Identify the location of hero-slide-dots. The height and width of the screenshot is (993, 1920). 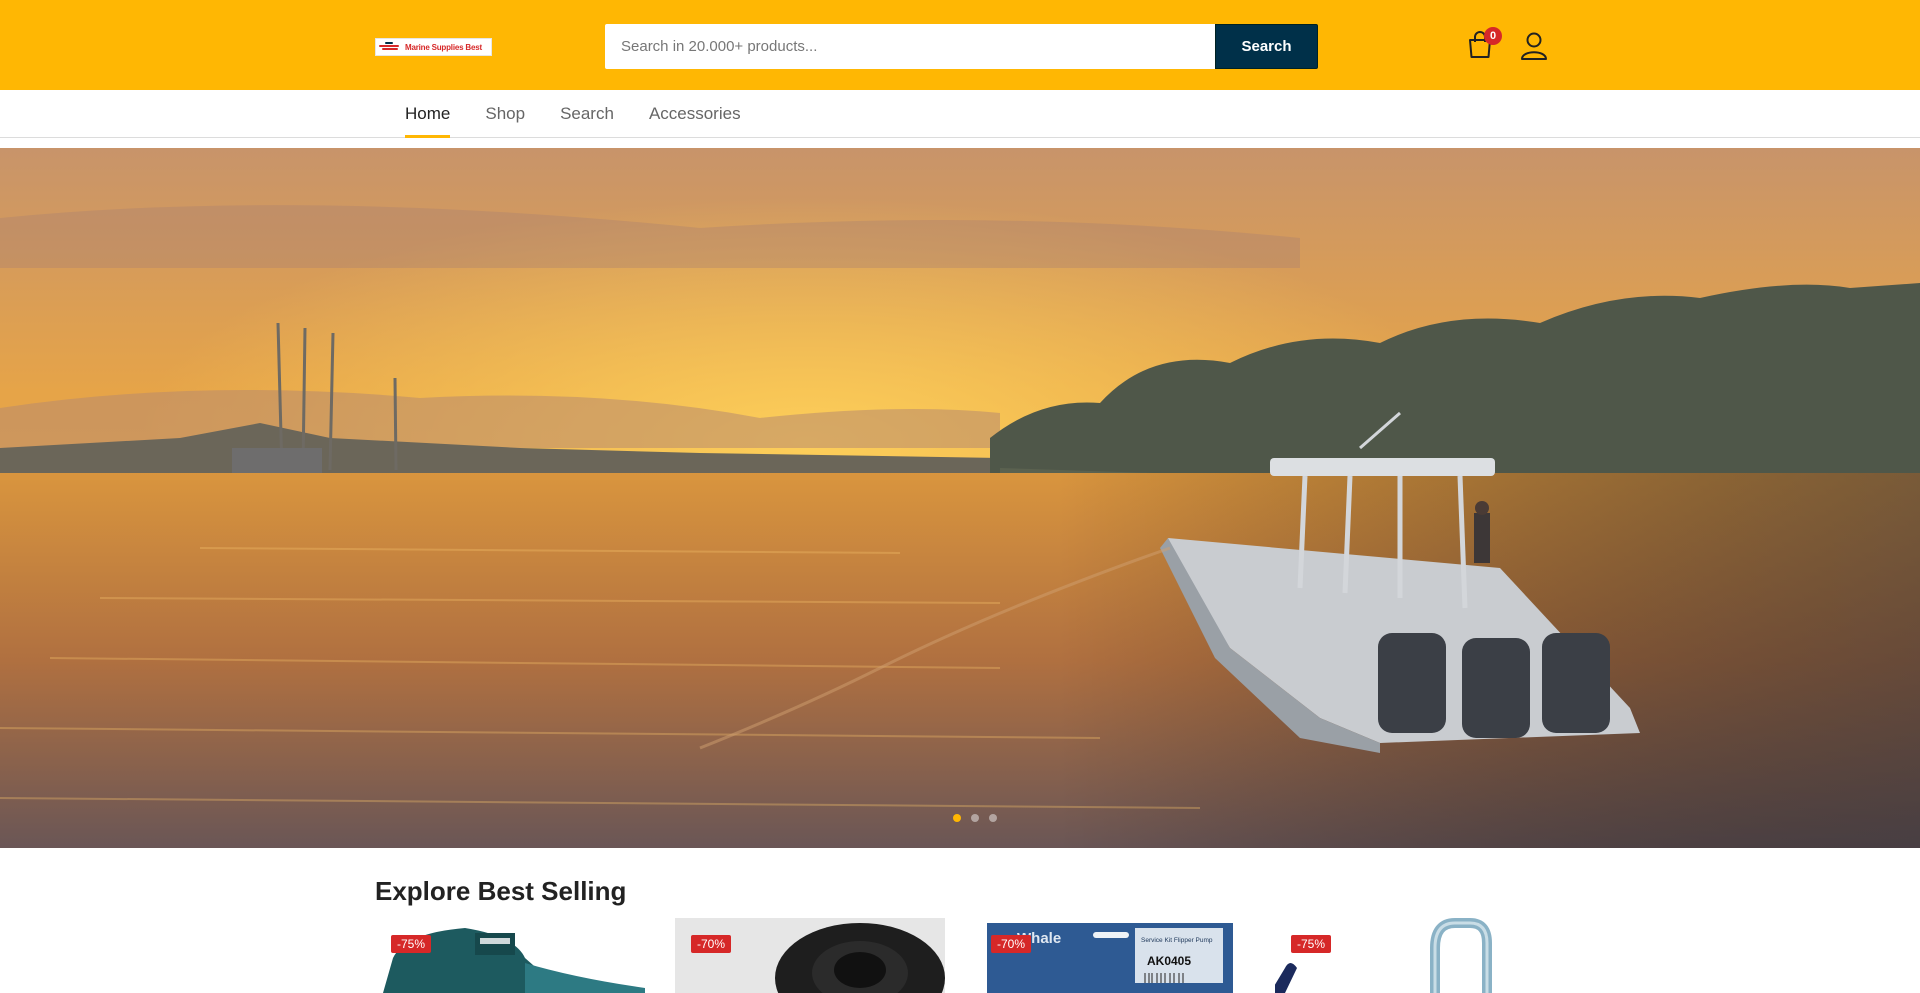
(975, 818).